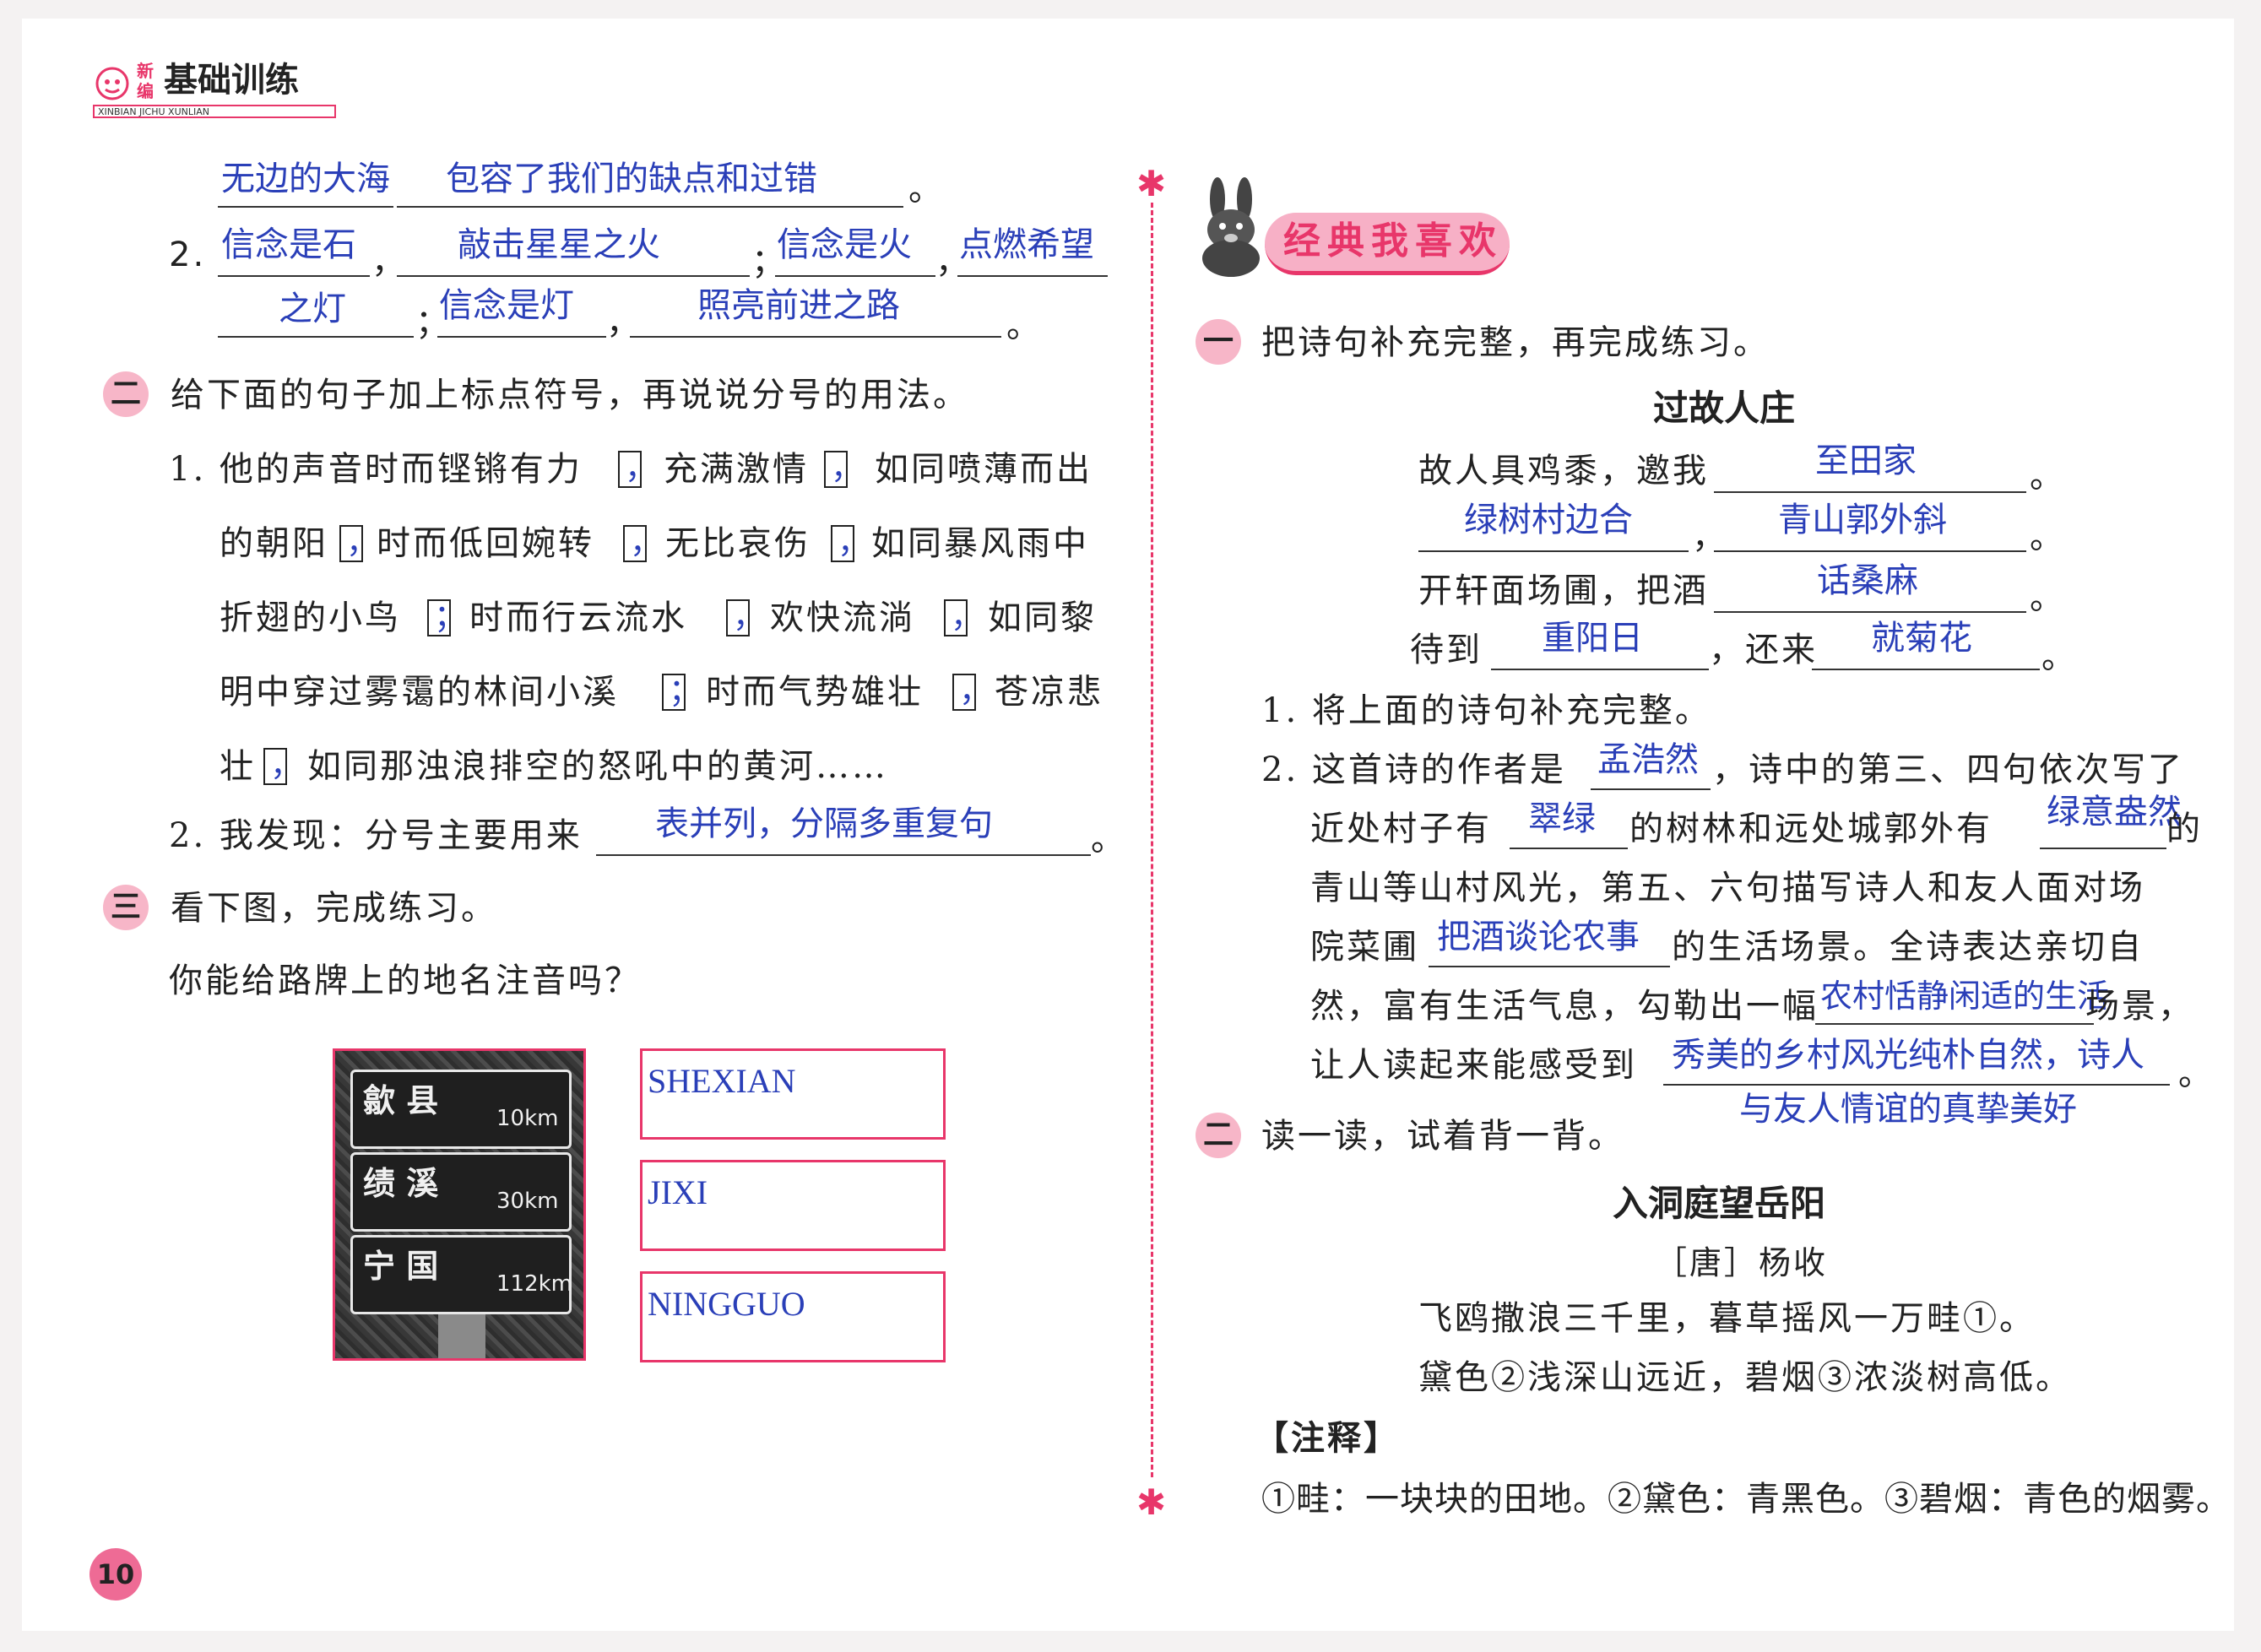 This screenshot has height=1652, width=2261. What do you see at coordinates (1948, 769) in the screenshot?
I see `q2-text: ，诗中的第三、四句依次写了` at bounding box center [1948, 769].